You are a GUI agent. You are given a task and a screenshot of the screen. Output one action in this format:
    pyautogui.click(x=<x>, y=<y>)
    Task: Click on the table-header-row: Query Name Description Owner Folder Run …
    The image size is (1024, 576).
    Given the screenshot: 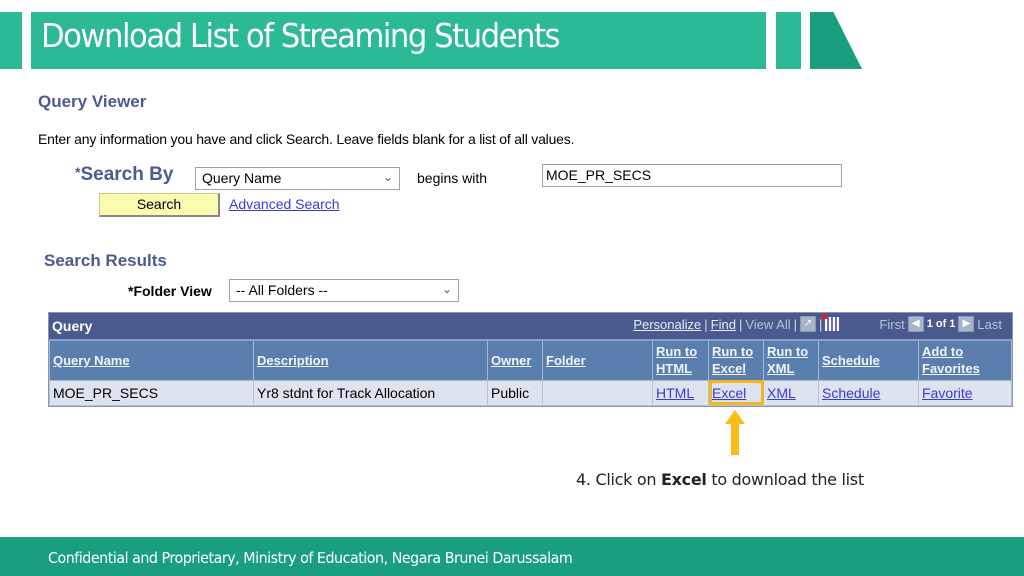 What is the action you would take?
    pyautogui.click(x=530, y=360)
    